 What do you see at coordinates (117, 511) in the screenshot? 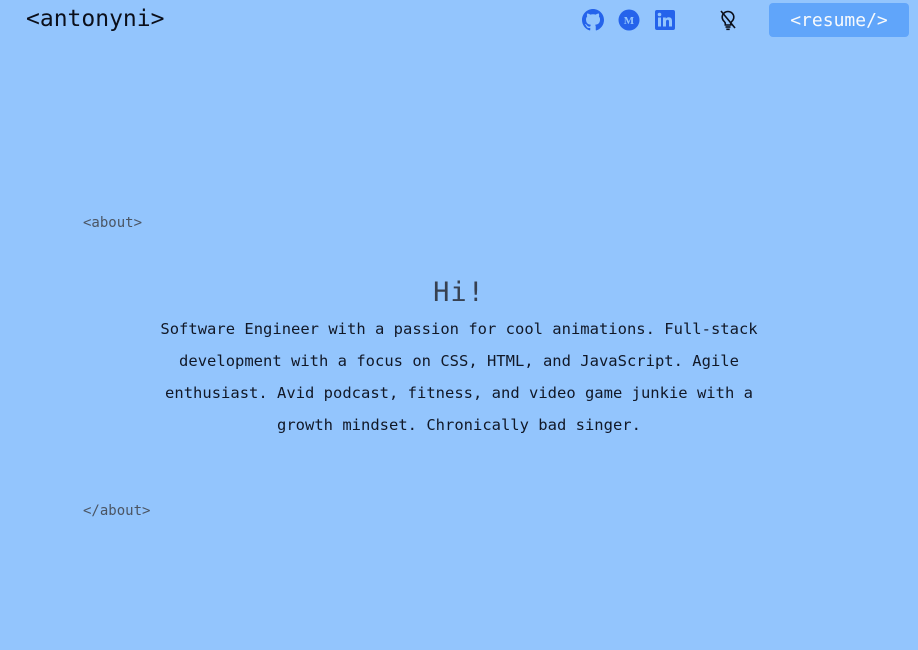
I see `about-close-tag: </about>` at bounding box center [117, 511].